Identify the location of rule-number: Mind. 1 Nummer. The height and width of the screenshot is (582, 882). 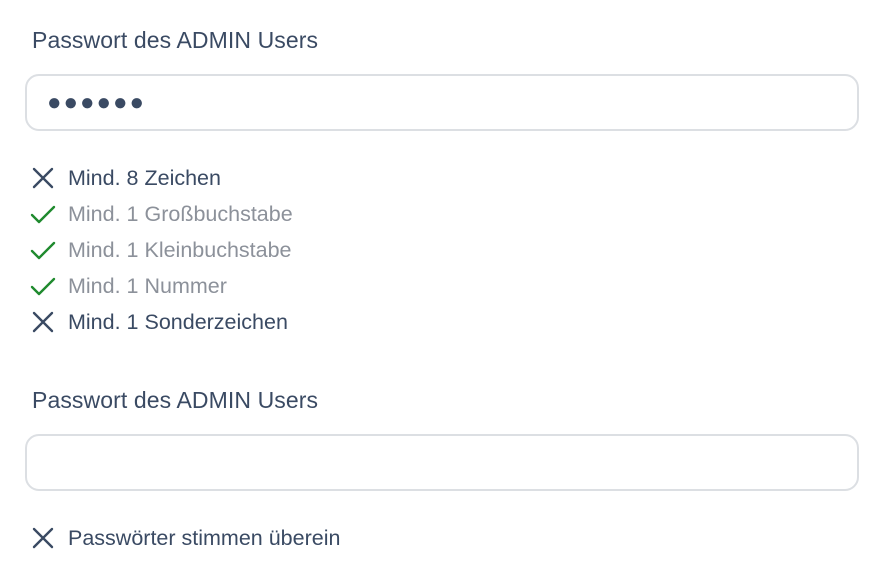
(161, 286).